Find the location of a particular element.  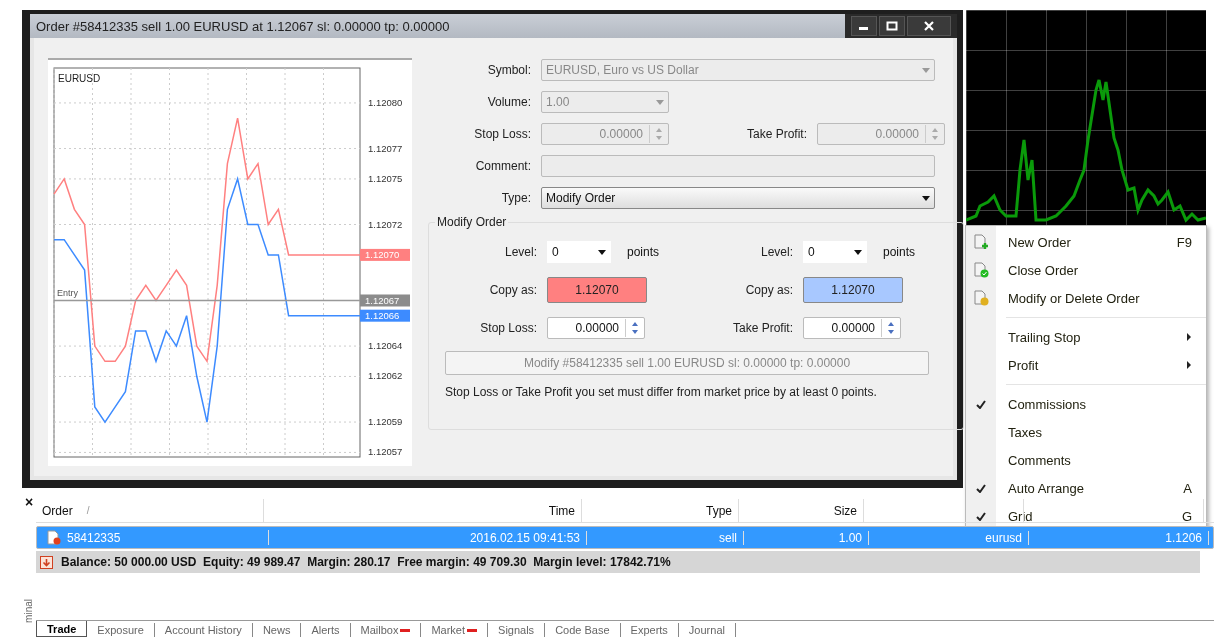

menu-item: Trailing Stop is located at coordinates (1086, 337).